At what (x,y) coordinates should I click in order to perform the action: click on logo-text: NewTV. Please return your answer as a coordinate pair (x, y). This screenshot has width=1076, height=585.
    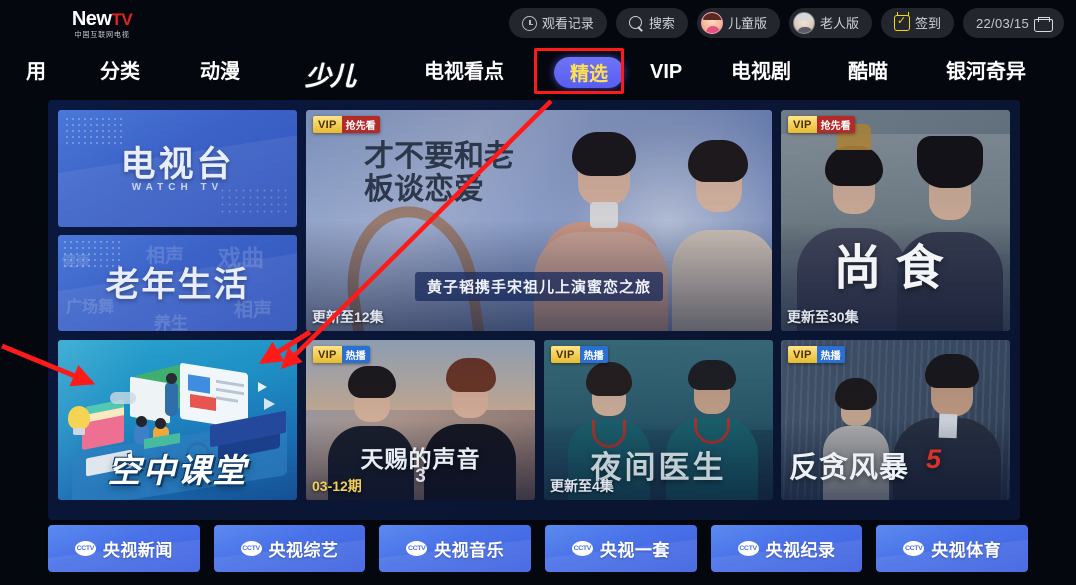
    Looking at the image, I should click on (102, 18).